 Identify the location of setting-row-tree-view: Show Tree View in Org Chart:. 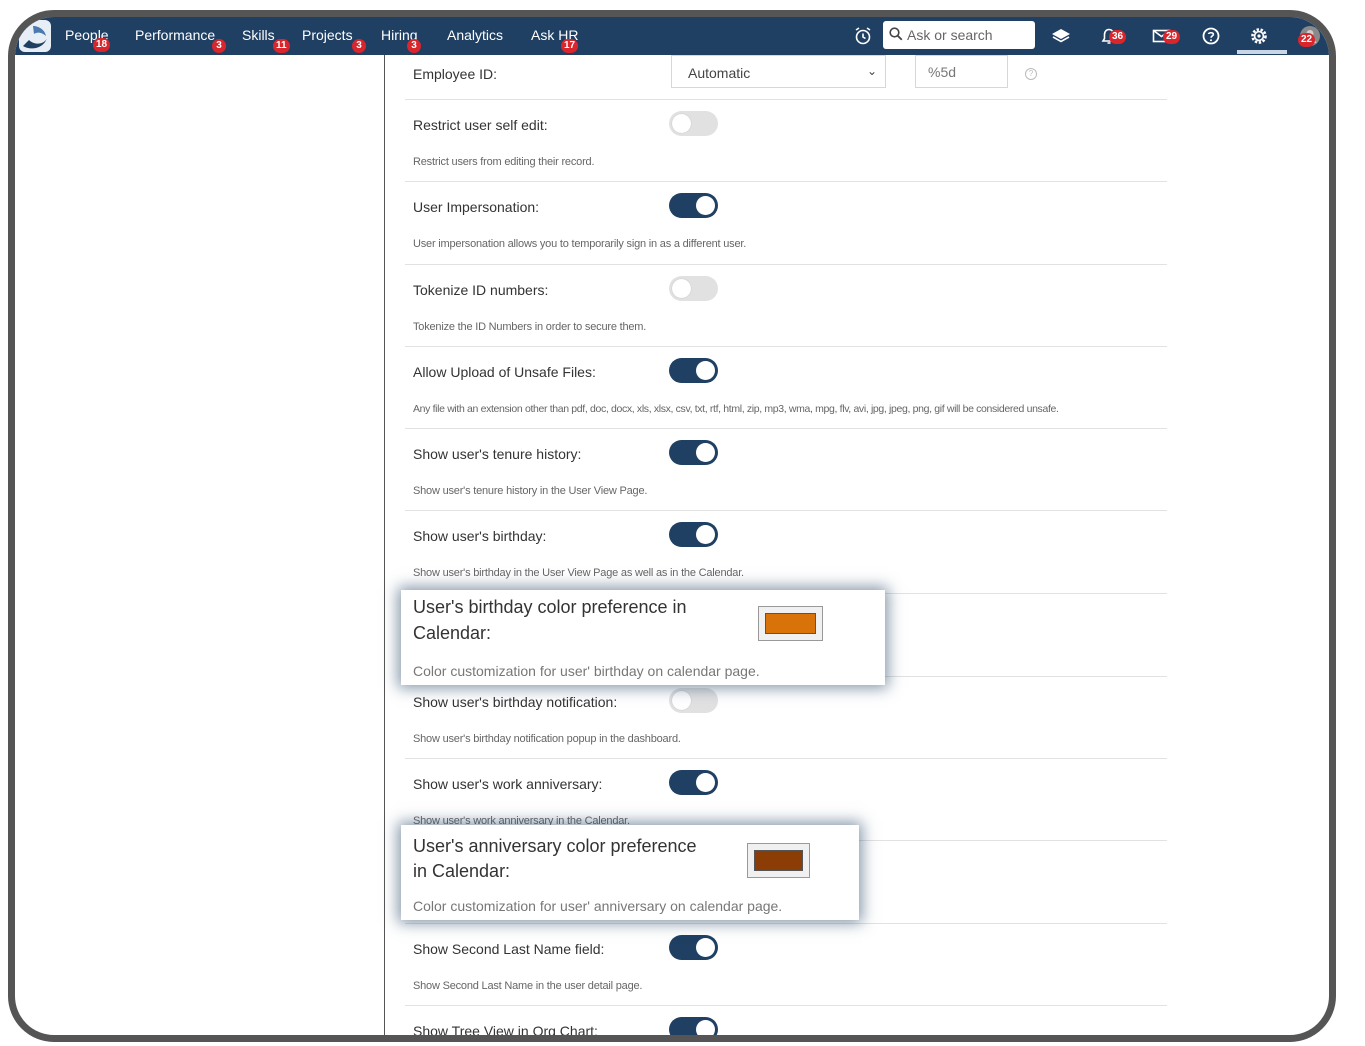
(786, 1022).